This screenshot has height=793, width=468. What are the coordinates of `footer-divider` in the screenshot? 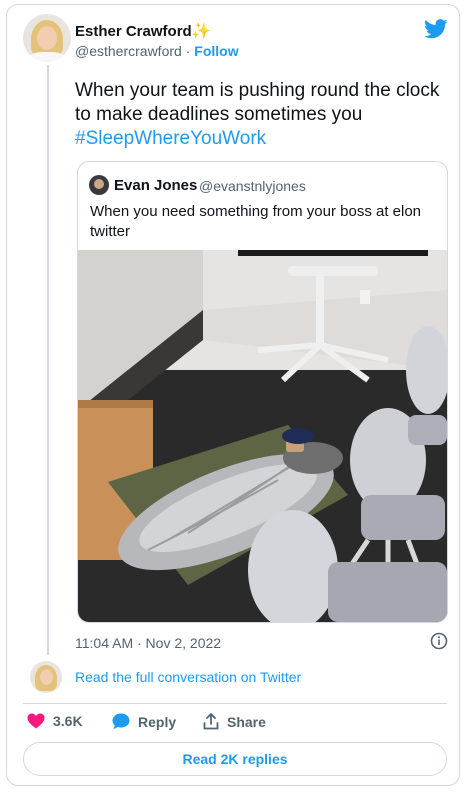 It's located at (235, 703).